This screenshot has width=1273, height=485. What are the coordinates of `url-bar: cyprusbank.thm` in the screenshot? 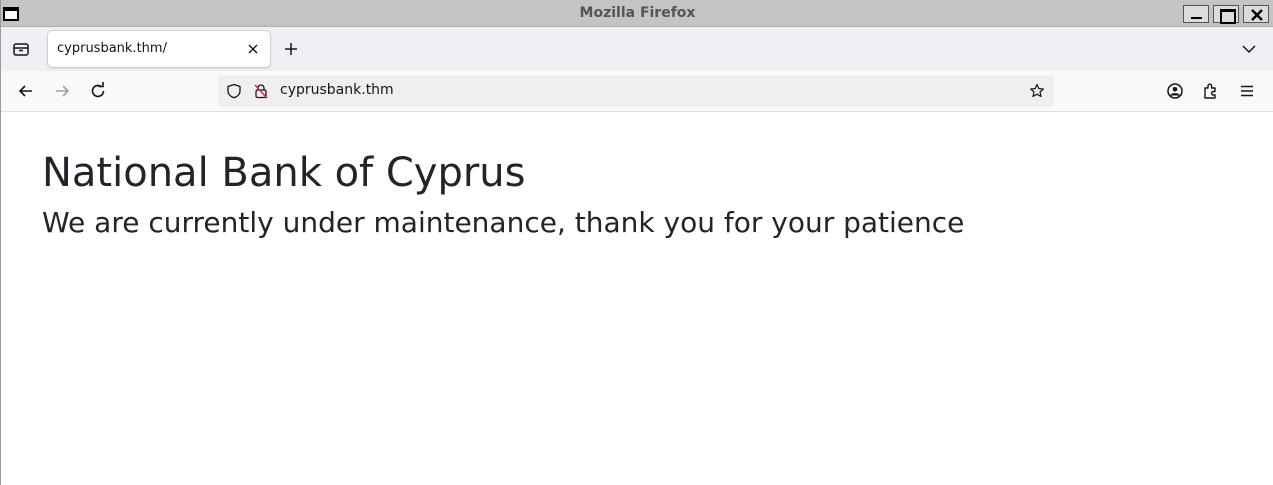 It's located at (636, 91).